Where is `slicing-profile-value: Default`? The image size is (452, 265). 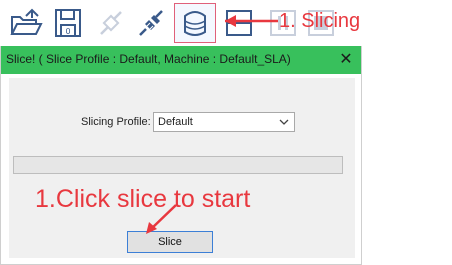 slicing-profile-value: Default is located at coordinates (175, 122).